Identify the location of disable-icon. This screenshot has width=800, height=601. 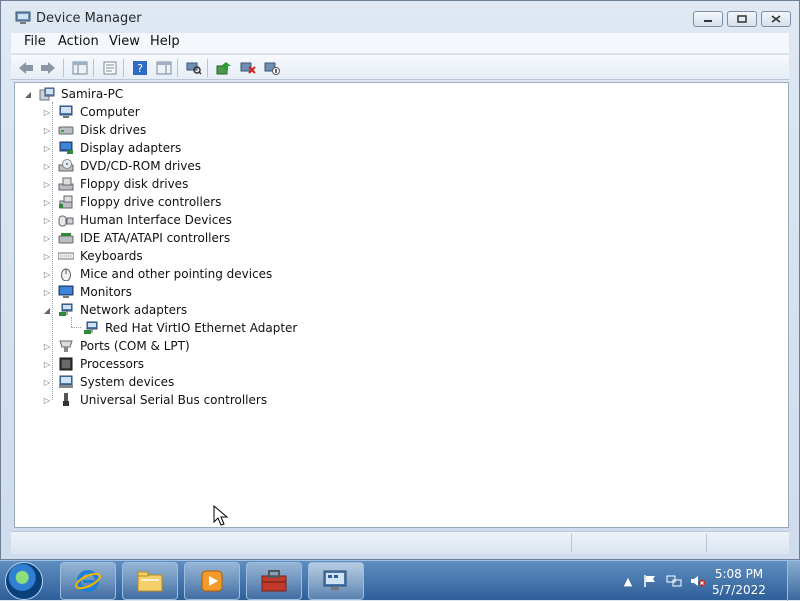
(272, 68).